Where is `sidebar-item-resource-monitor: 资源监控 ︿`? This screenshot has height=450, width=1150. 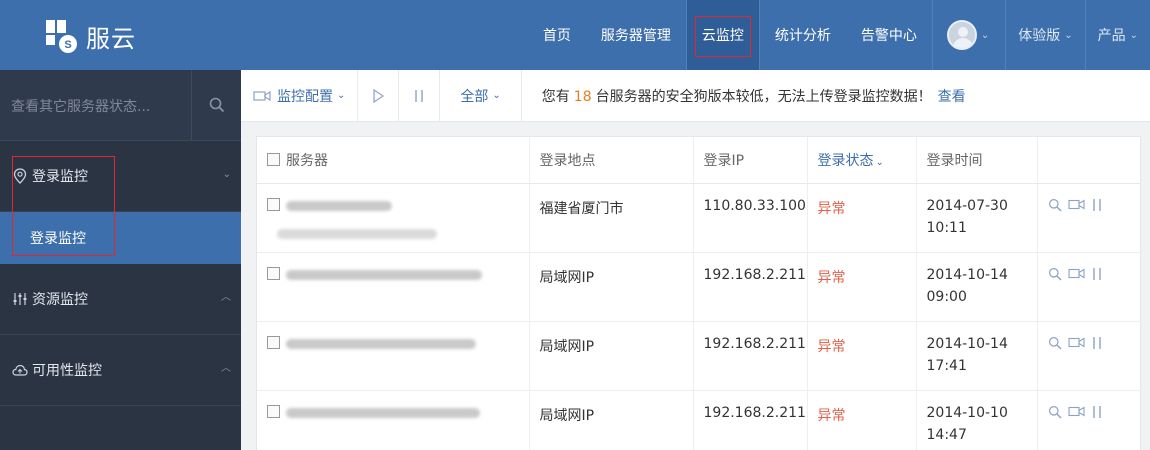
sidebar-item-resource-monitor: 资源监控 ︿ is located at coordinates (120, 299).